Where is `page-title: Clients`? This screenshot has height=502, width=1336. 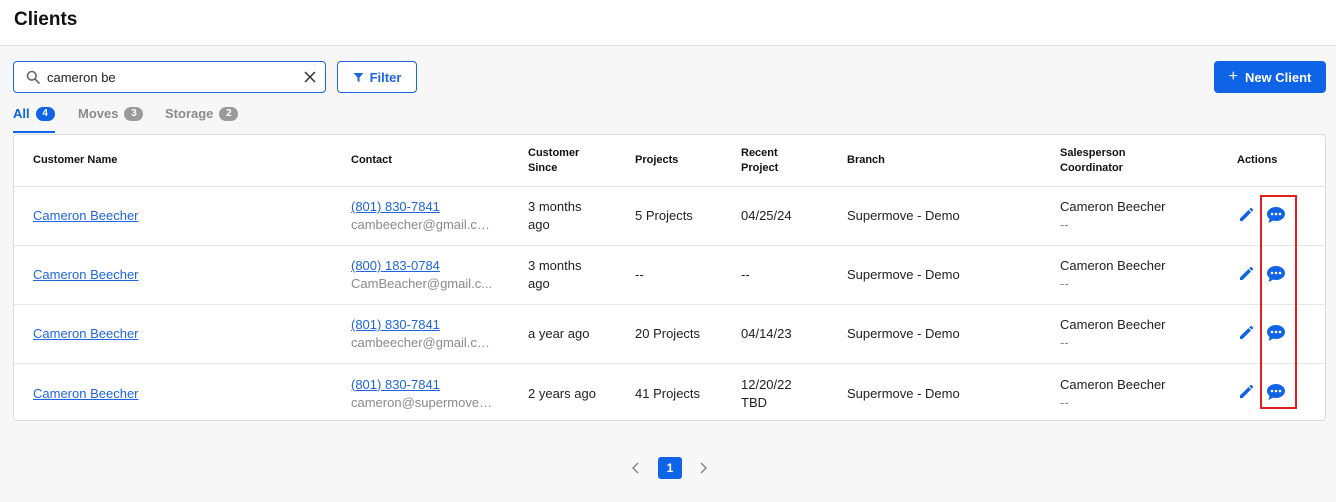 page-title: Clients is located at coordinates (46, 19).